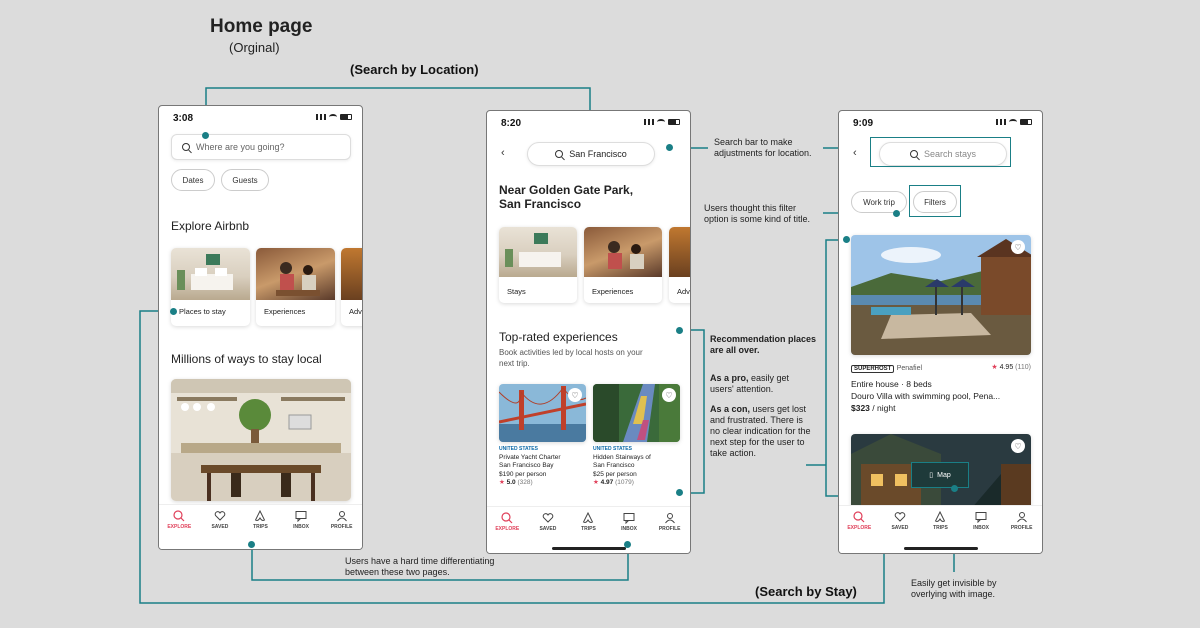  Describe the element at coordinates (566, 197) in the screenshot. I see `location-heading: Near Golden Gate Park, San Francisco` at that location.